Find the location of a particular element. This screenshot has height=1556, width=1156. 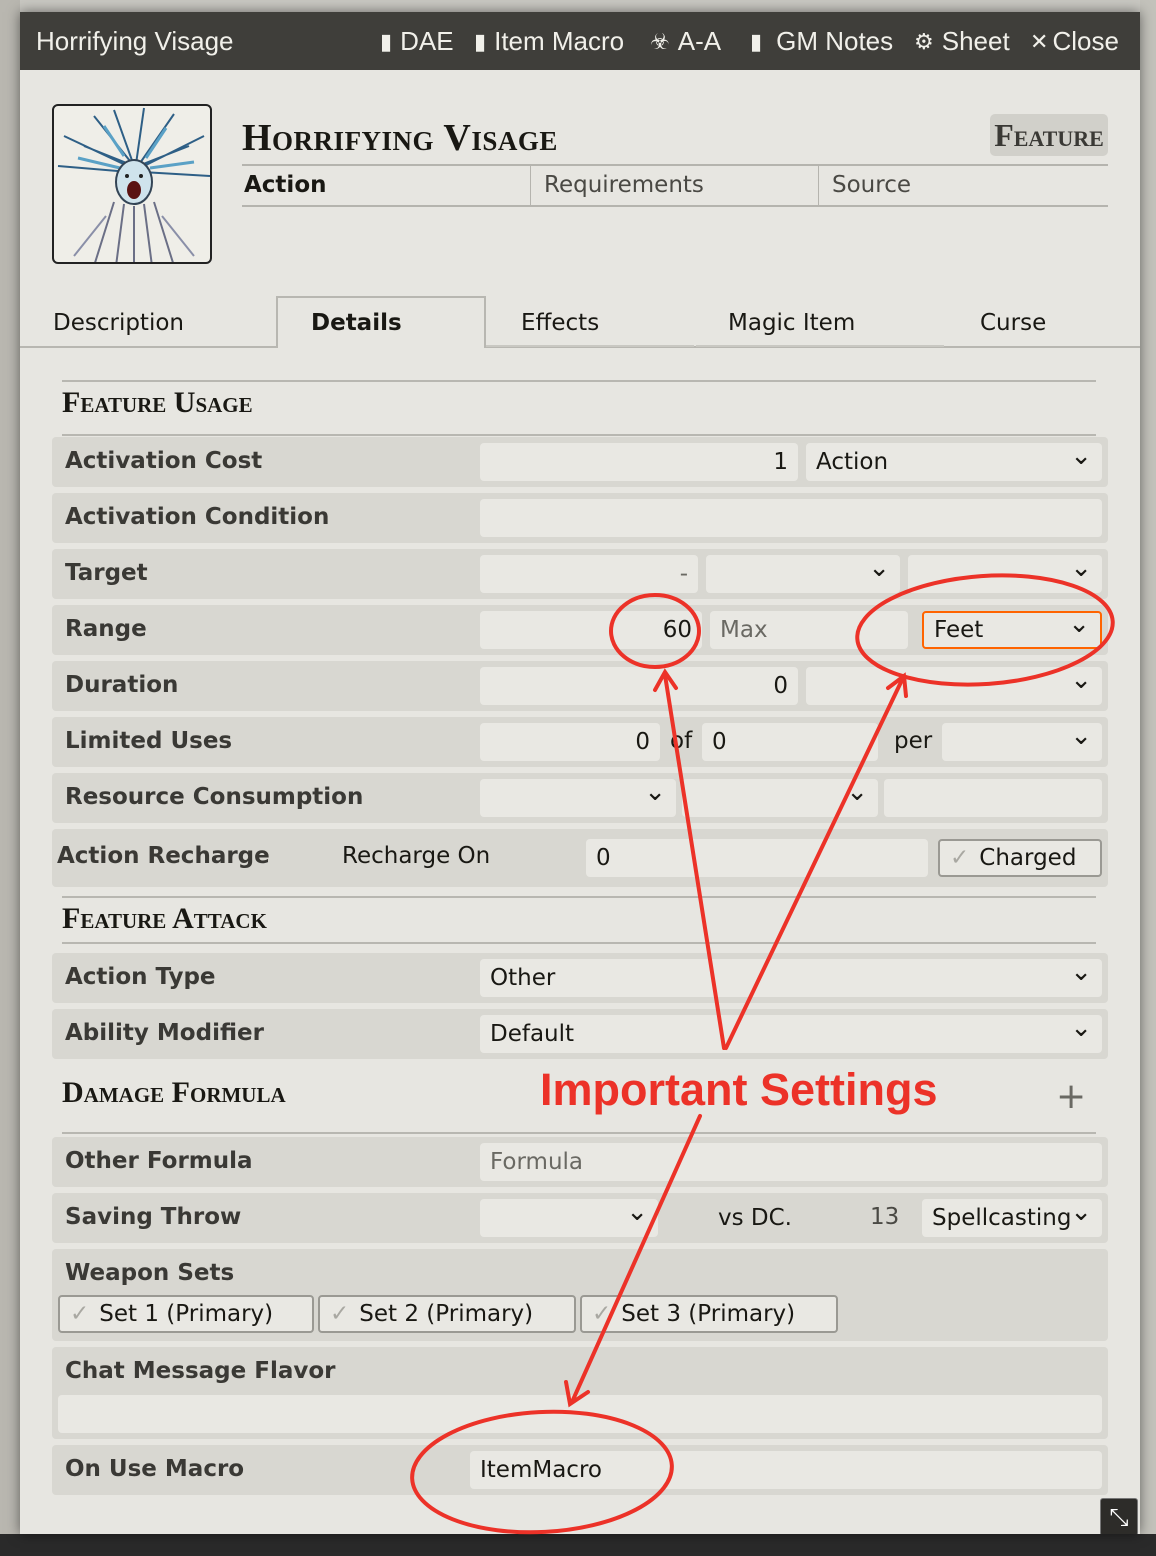

range-row: Range 60 Max Feet is located at coordinates (580, 630).